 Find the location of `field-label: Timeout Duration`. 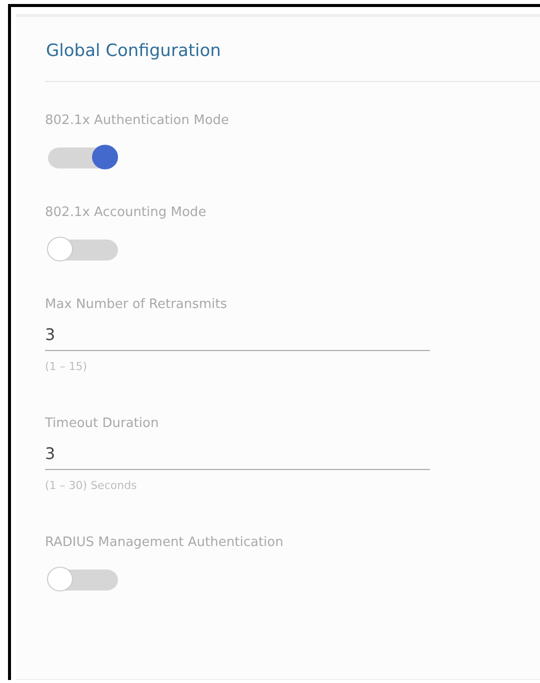

field-label: Timeout Duration is located at coordinates (102, 424).